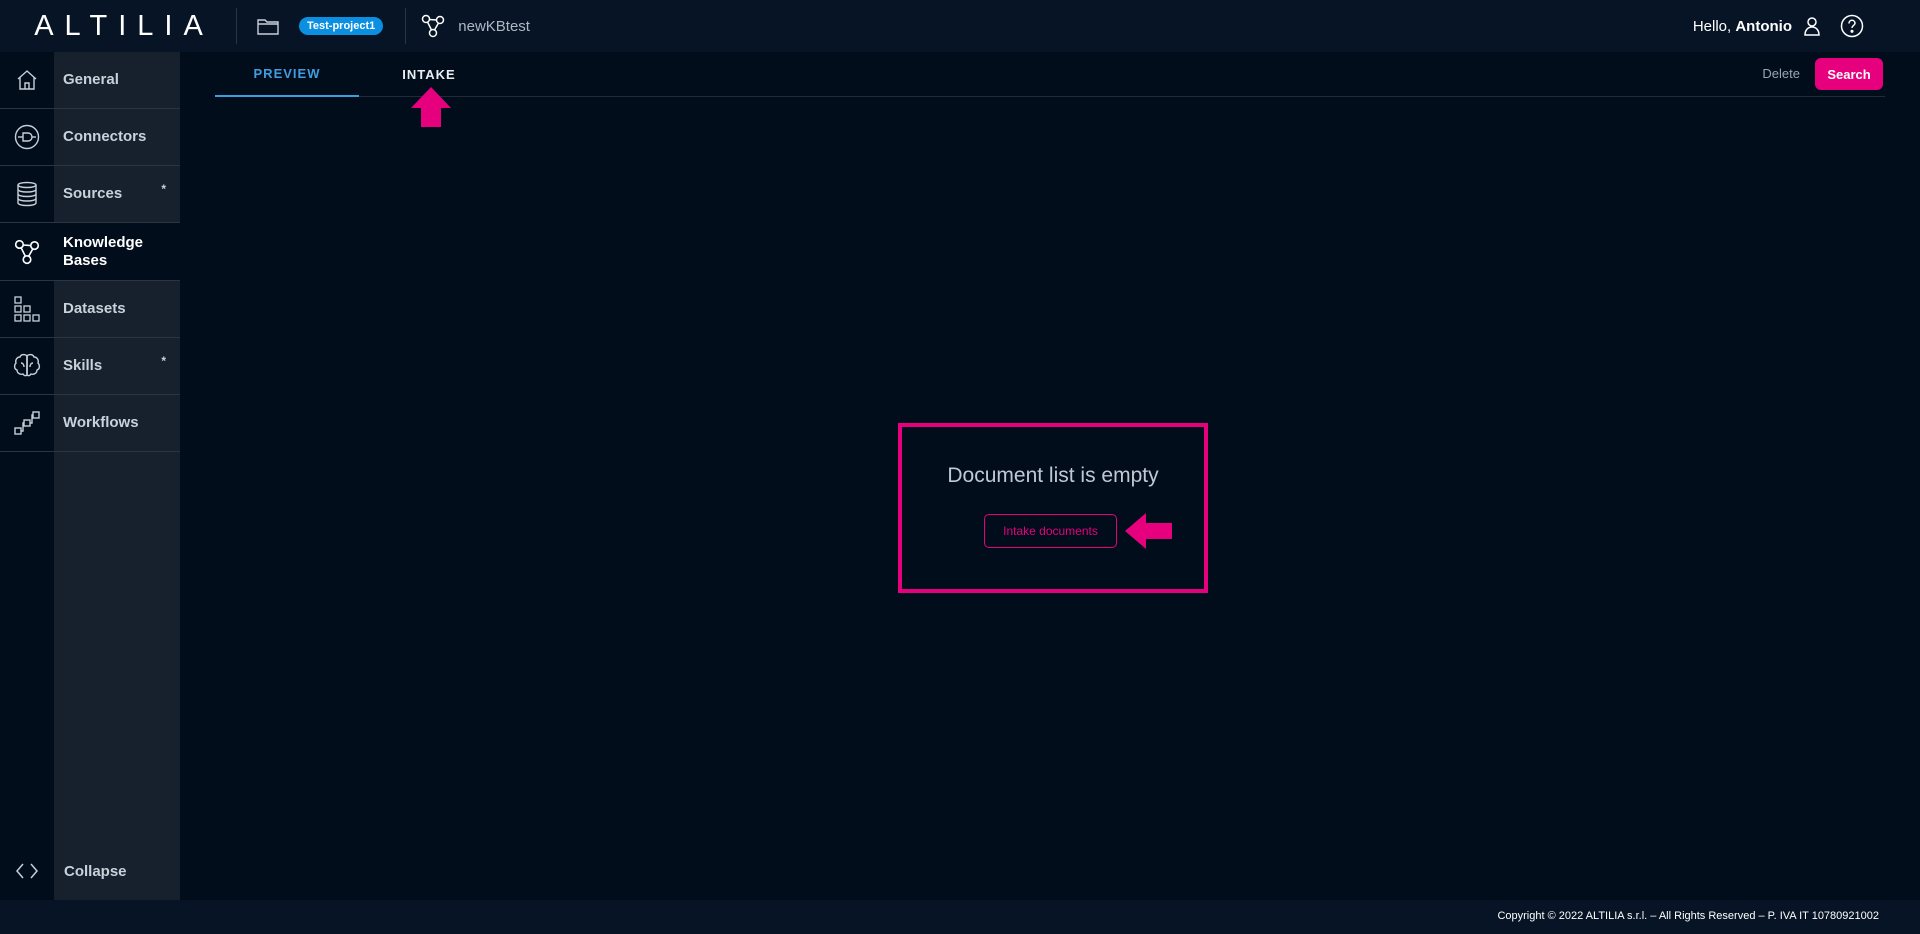  I want to click on sidebar-item-sources: Sources *, so click(90, 194).